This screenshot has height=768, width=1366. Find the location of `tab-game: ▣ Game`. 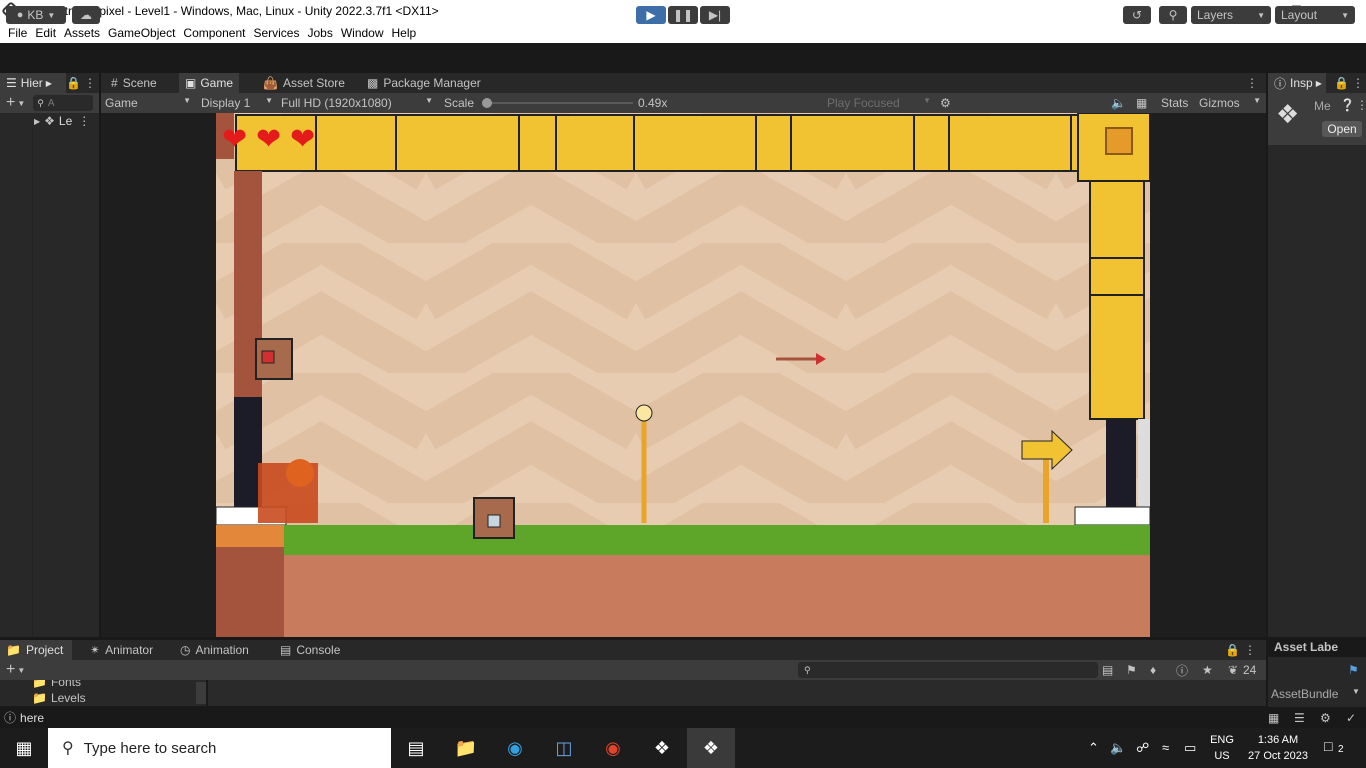

tab-game: ▣ Game is located at coordinates (209, 83).